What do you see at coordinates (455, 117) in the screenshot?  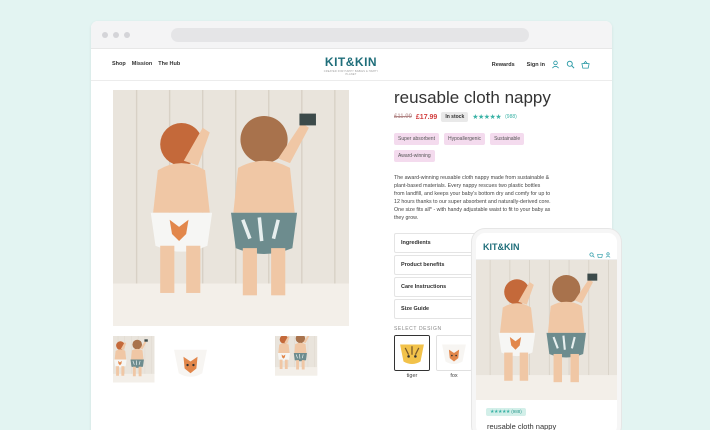 I see `stock-badge: In stock` at bounding box center [455, 117].